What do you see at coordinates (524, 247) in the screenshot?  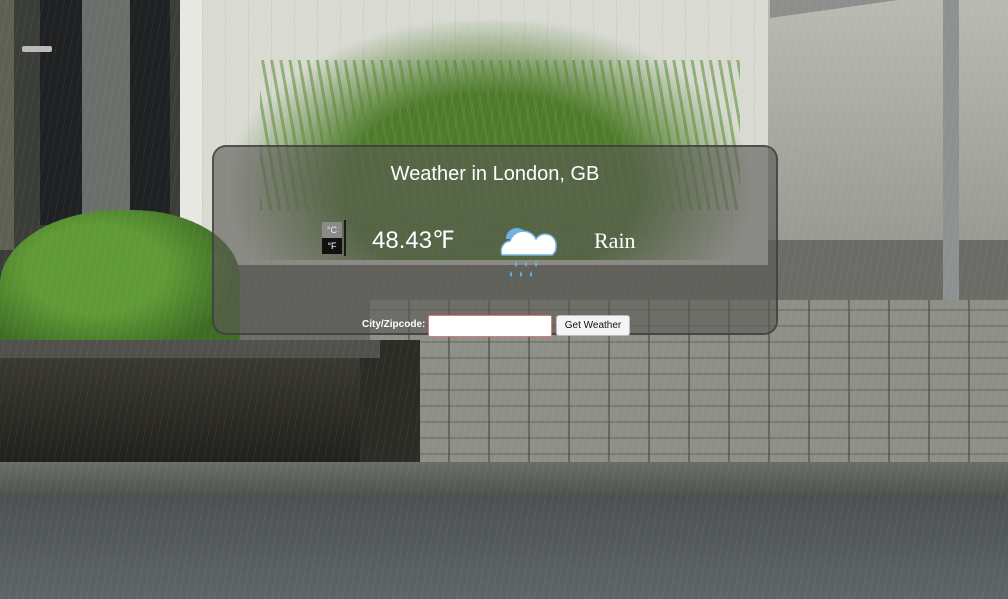 I see `rain-cloud-icon` at bounding box center [524, 247].